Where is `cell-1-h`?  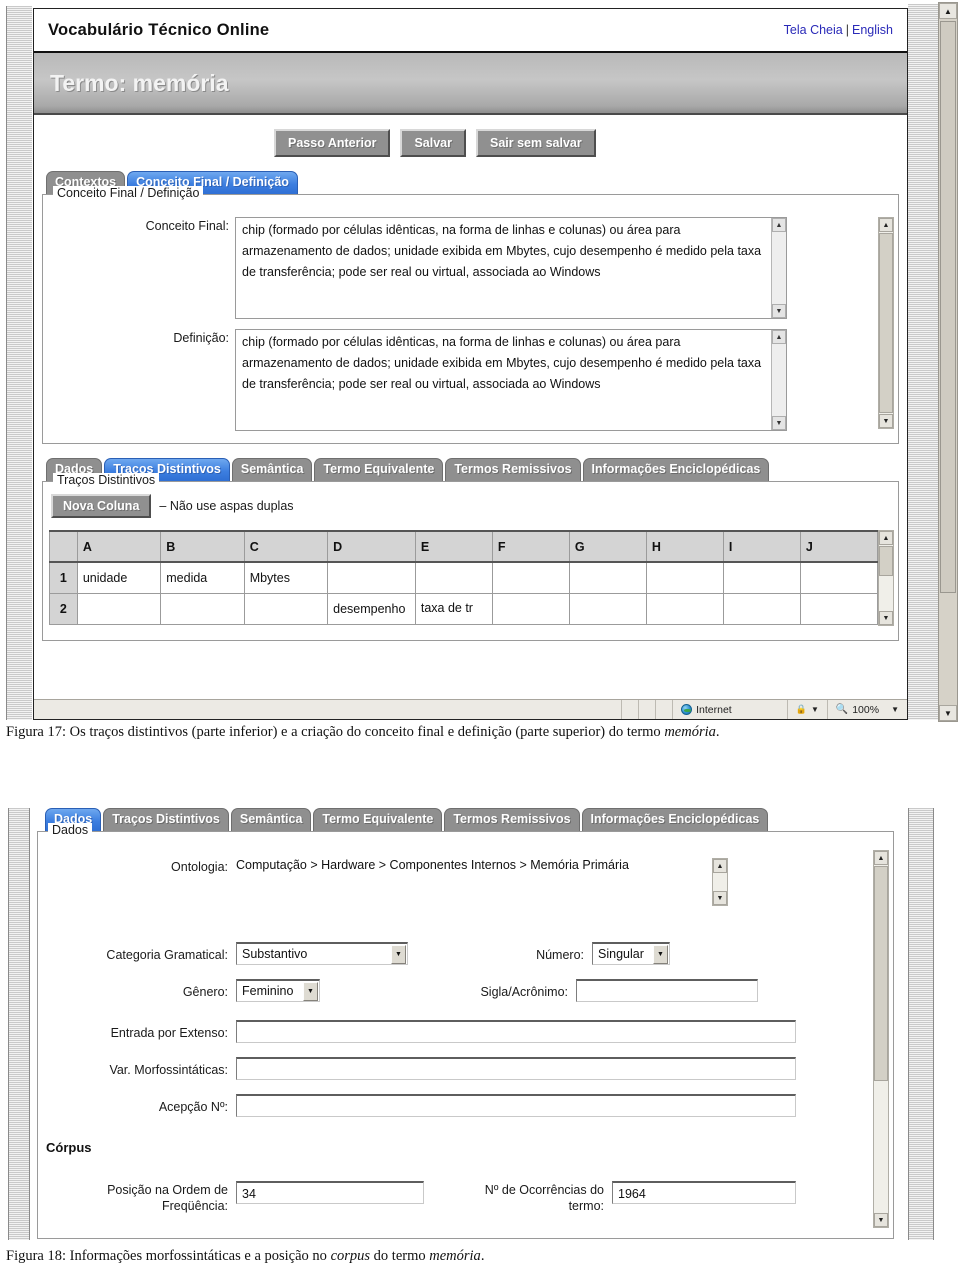 cell-1-h is located at coordinates (684, 577).